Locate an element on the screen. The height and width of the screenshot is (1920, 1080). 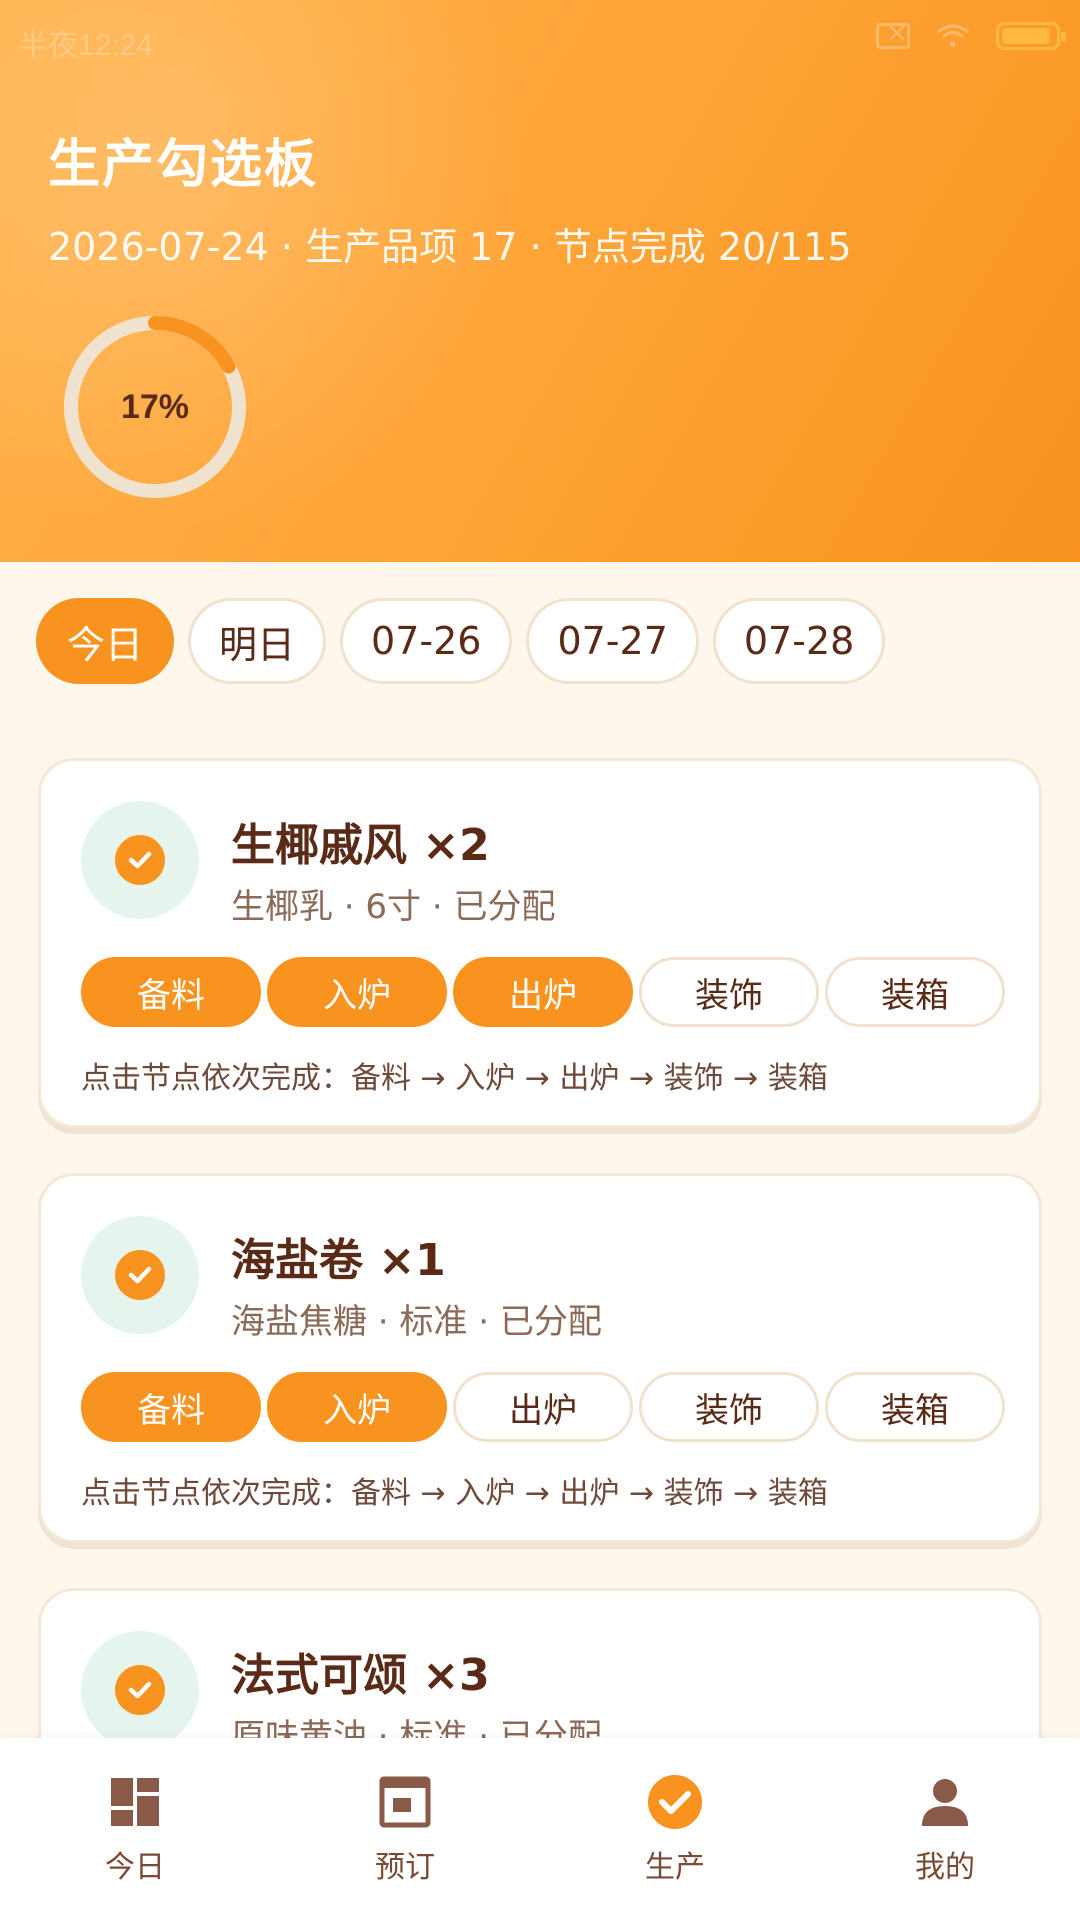
nav-today: 今日 is located at coordinates (135, 1829).